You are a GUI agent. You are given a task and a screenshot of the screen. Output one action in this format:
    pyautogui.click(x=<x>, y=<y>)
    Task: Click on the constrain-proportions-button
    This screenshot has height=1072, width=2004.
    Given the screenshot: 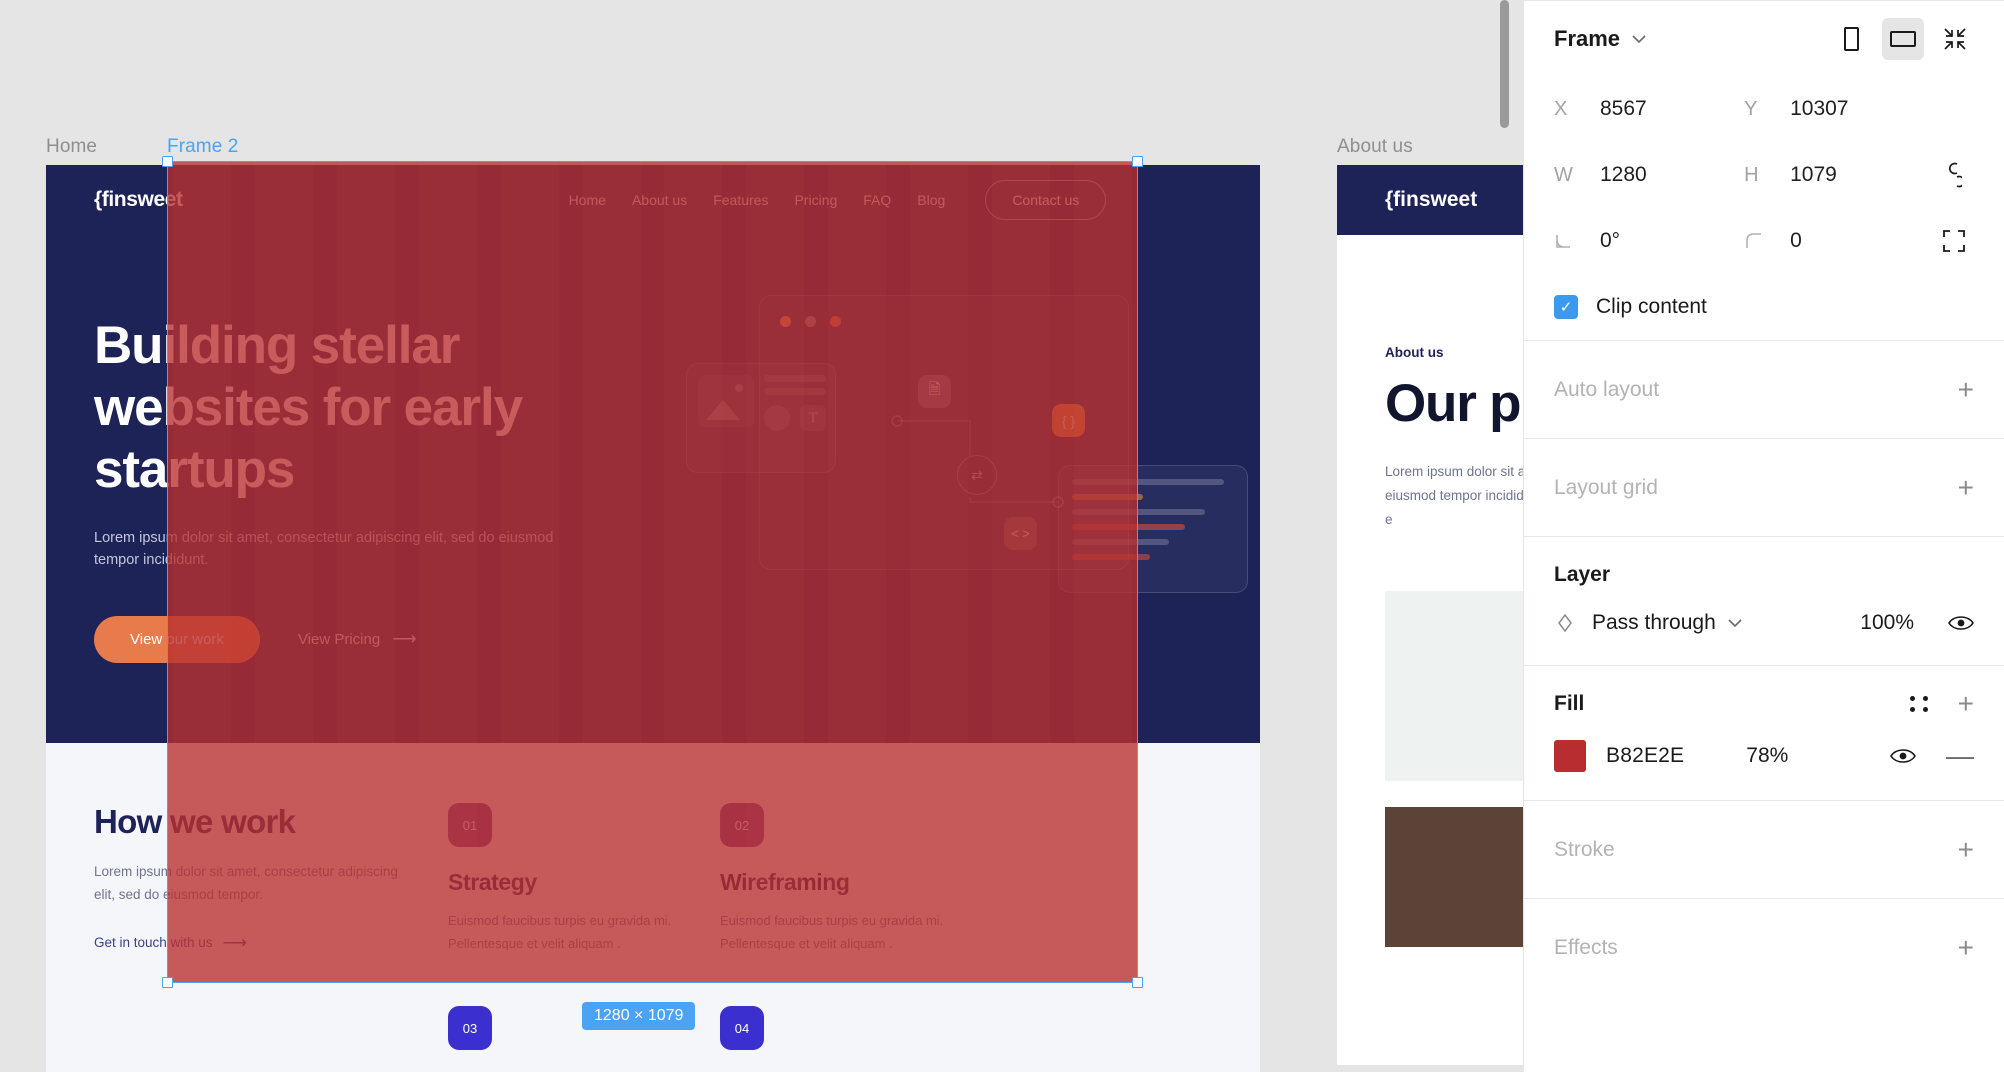 What is the action you would take?
    pyautogui.click(x=1954, y=175)
    